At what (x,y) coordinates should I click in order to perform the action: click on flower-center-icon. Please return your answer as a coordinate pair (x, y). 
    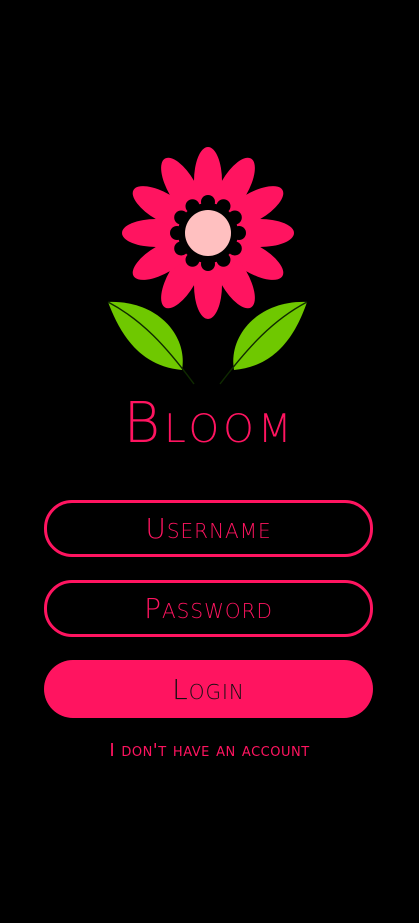
    Looking at the image, I should click on (208, 233).